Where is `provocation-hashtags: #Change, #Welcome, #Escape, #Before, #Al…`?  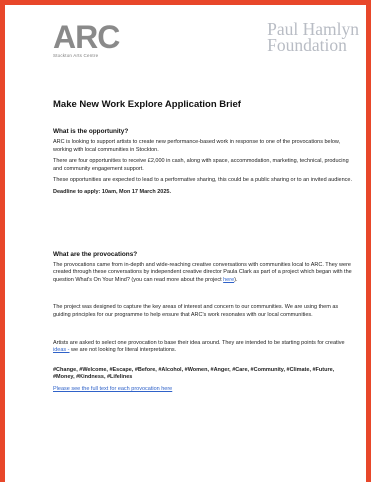 provocation-hashtags: #Change, #Welcome, #Escape, #Before, #Al… is located at coordinates (194, 373).